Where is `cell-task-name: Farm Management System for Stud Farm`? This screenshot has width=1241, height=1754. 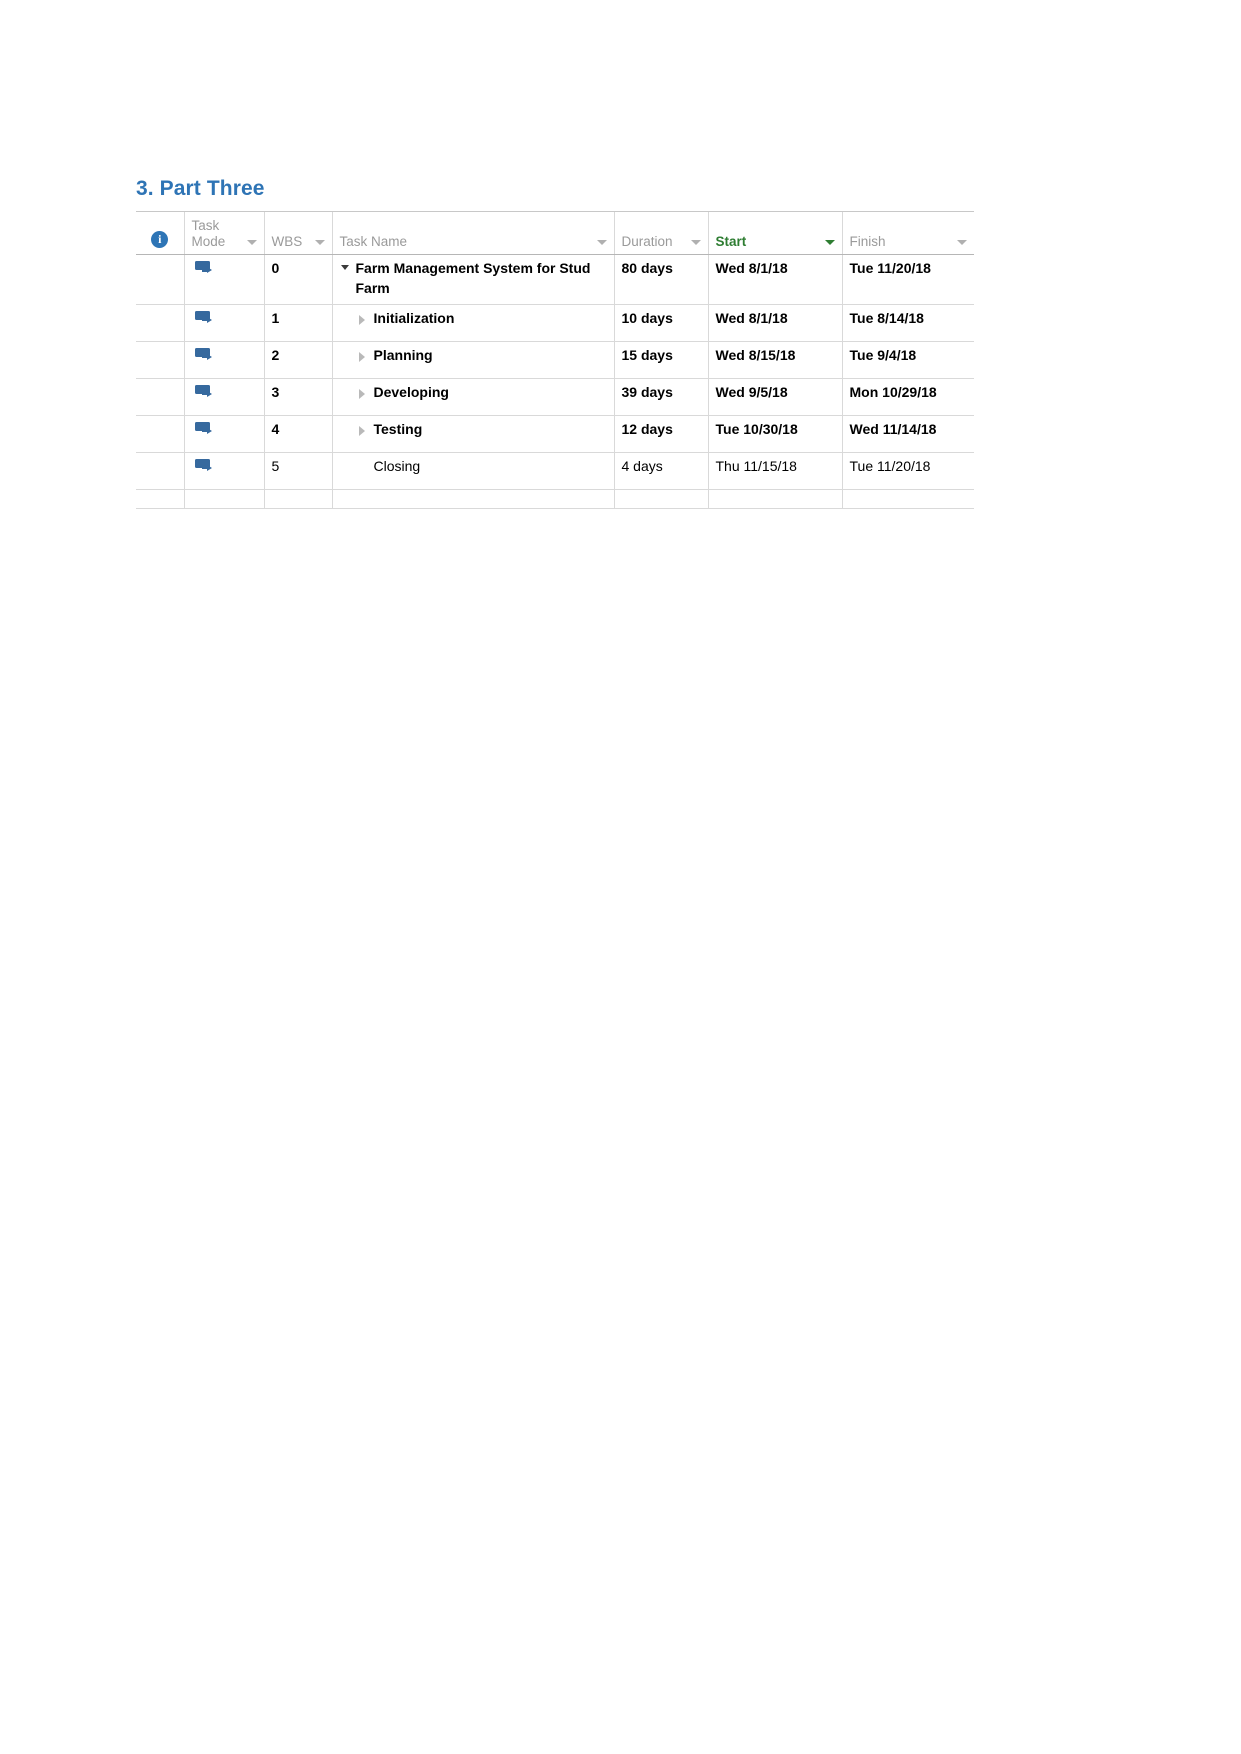 cell-task-name: Farm Management System for Stud Farm is located at coordinates (473, 279).